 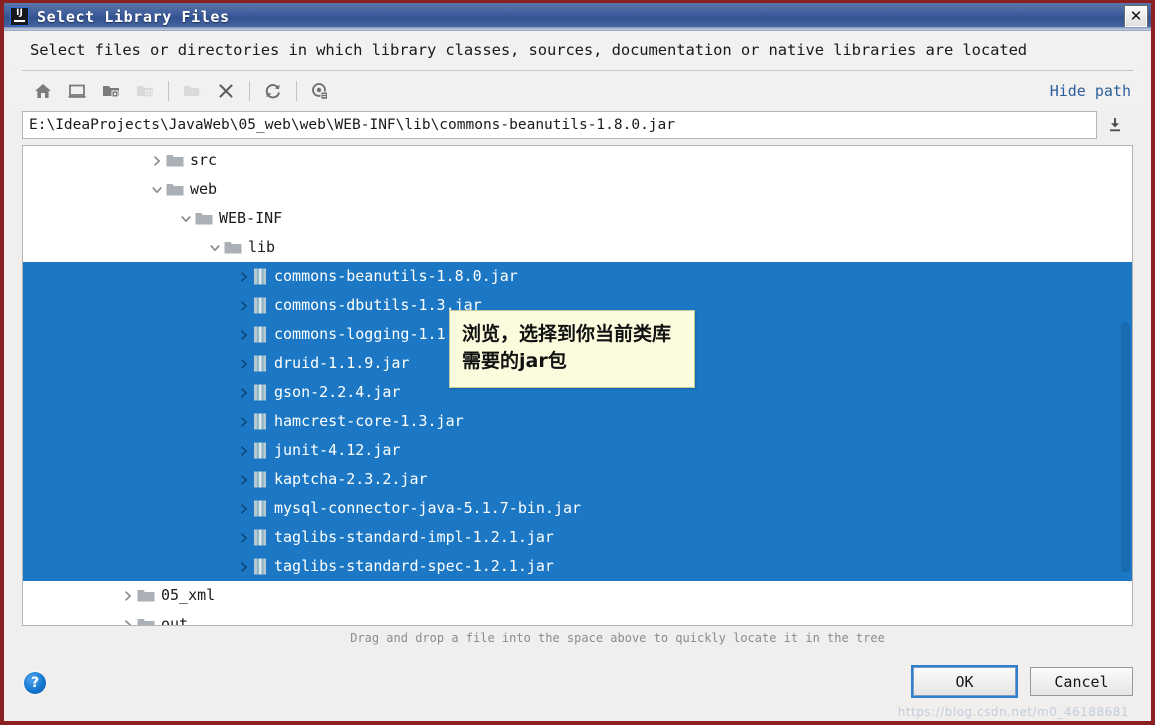 I want to click on tree-row-label: hamcrest-core-1.3.jar, so click(x=369, y=421).